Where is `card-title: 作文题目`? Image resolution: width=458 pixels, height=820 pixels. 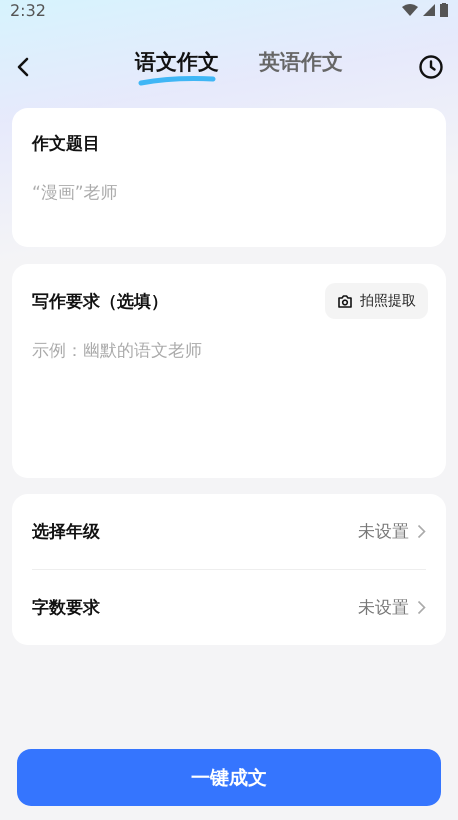 card-title: 作文题目 is located at coordinates (66, 144).